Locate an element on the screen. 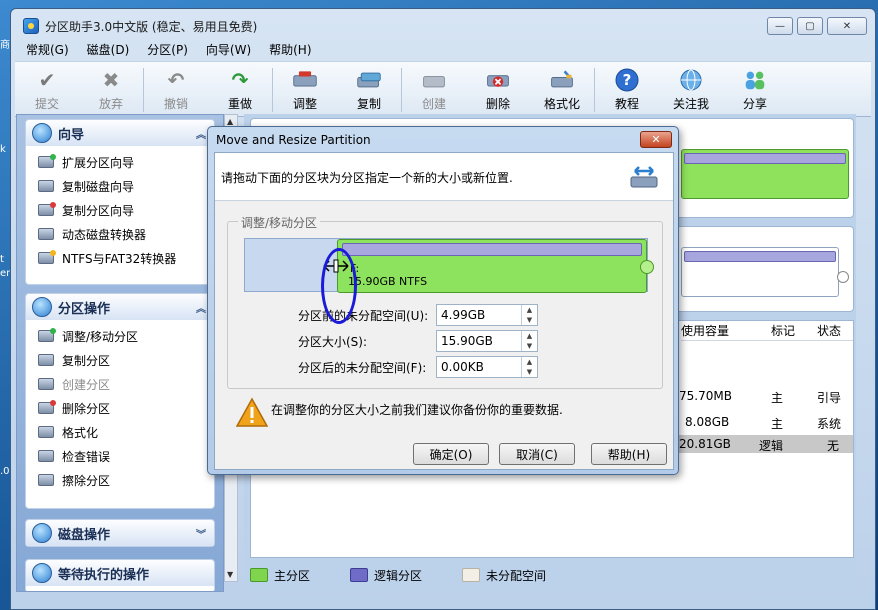 The image size is (878, 610). copy-button: 复制 is located at coordinates (369, 90).